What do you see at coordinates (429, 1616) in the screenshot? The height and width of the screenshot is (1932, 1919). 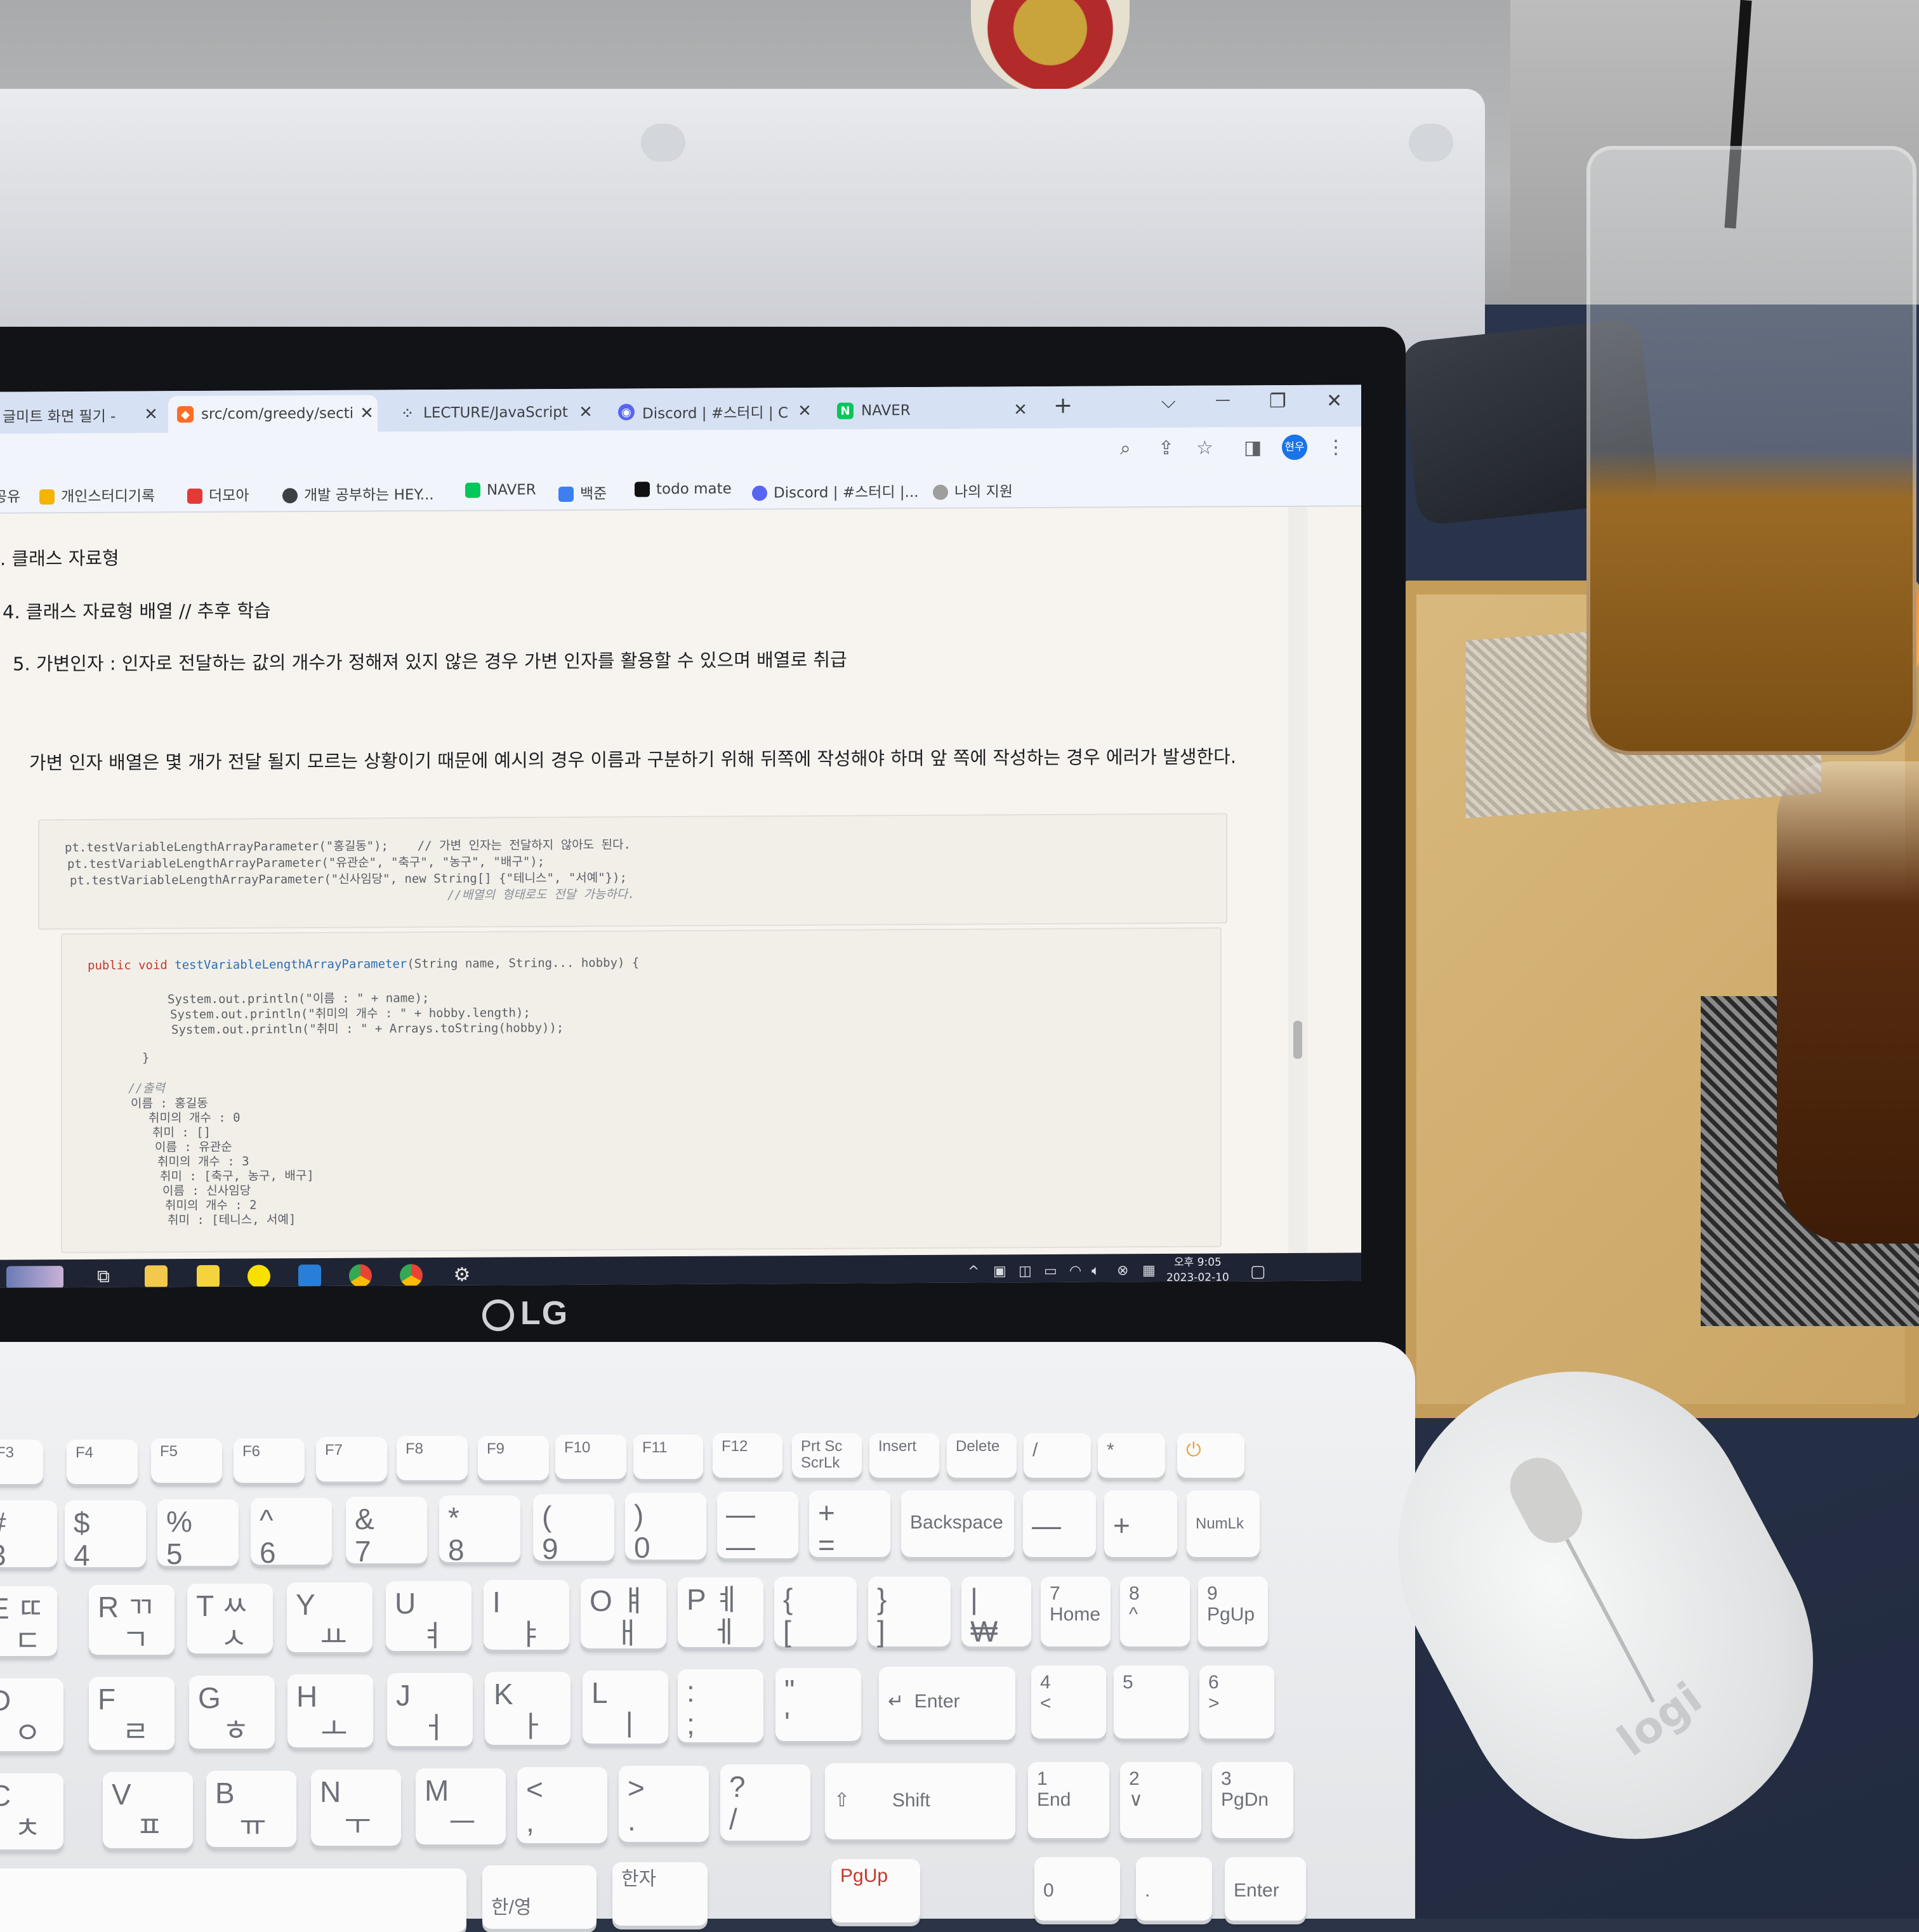 I see `key-u: U ㅕ` at bounding box center [429, 1616].